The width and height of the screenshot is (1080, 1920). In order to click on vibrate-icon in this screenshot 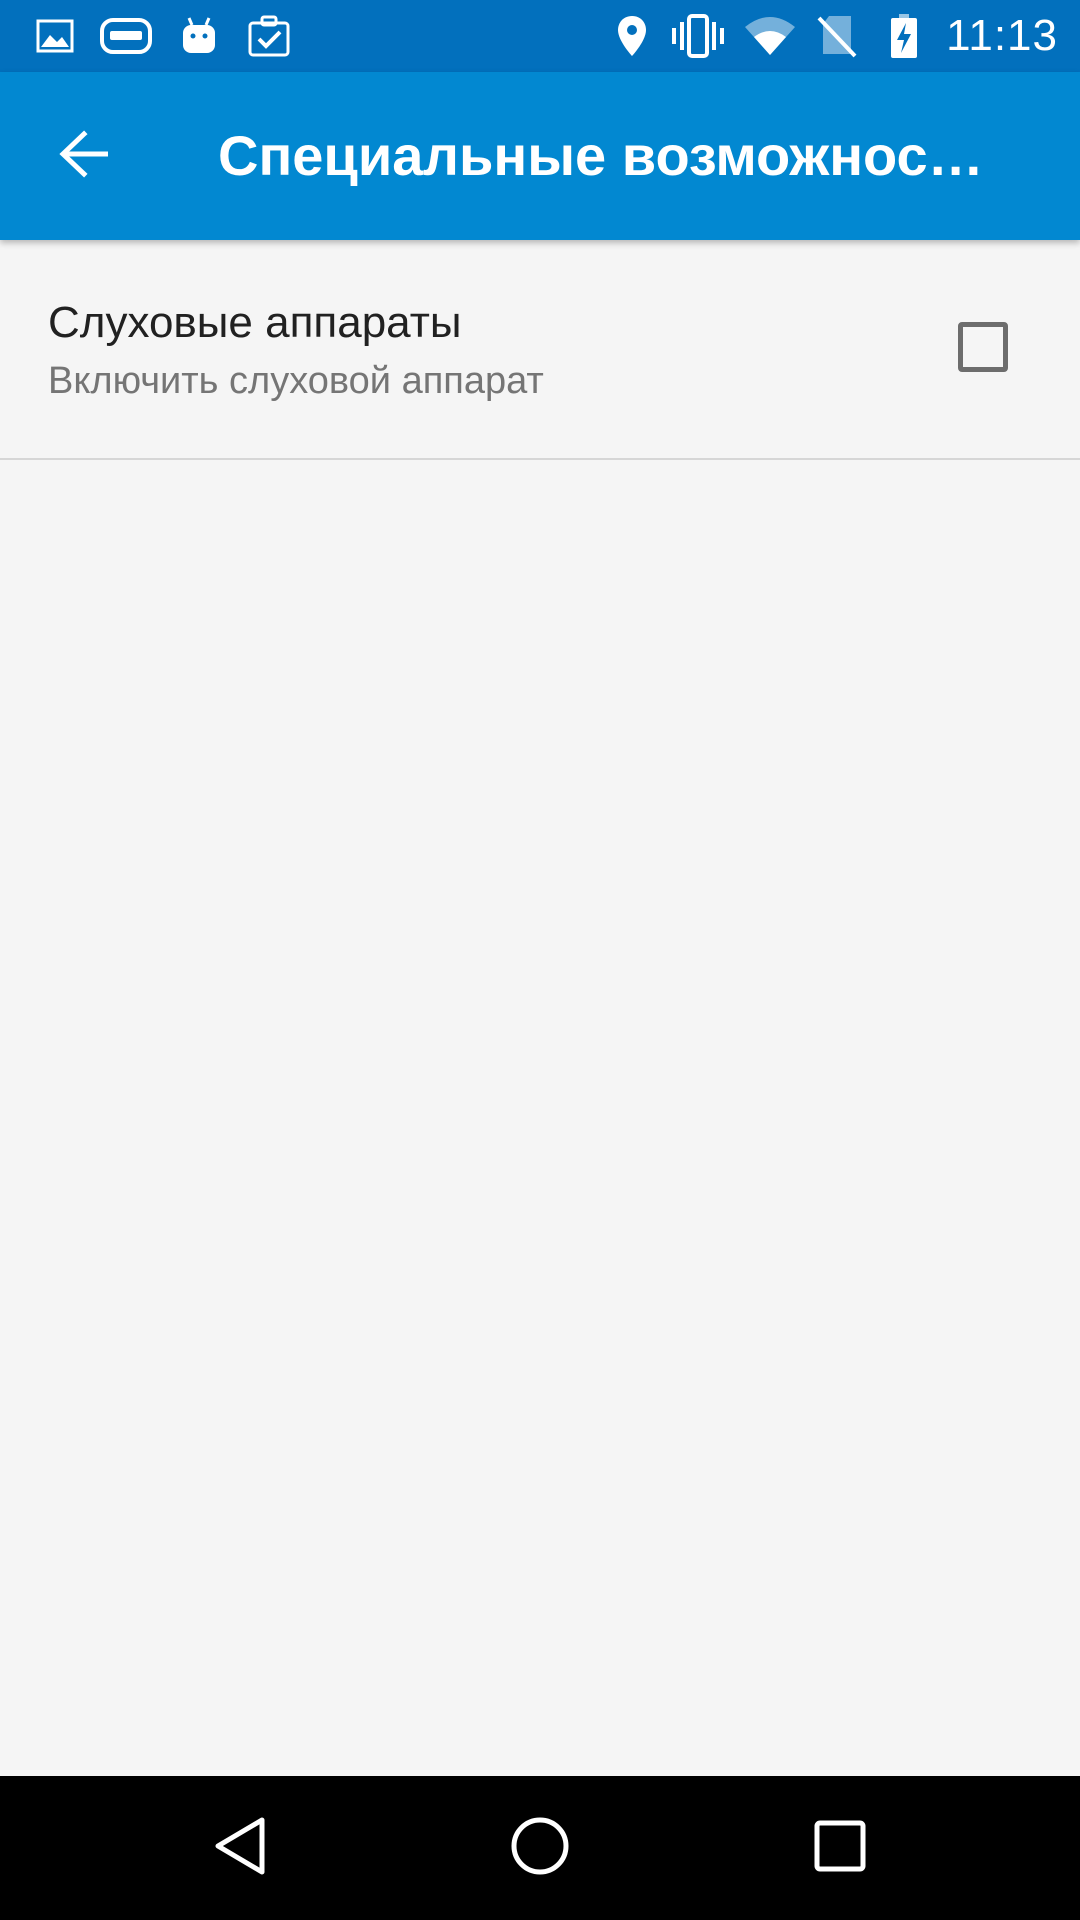, I will do `click(698, 36)`.